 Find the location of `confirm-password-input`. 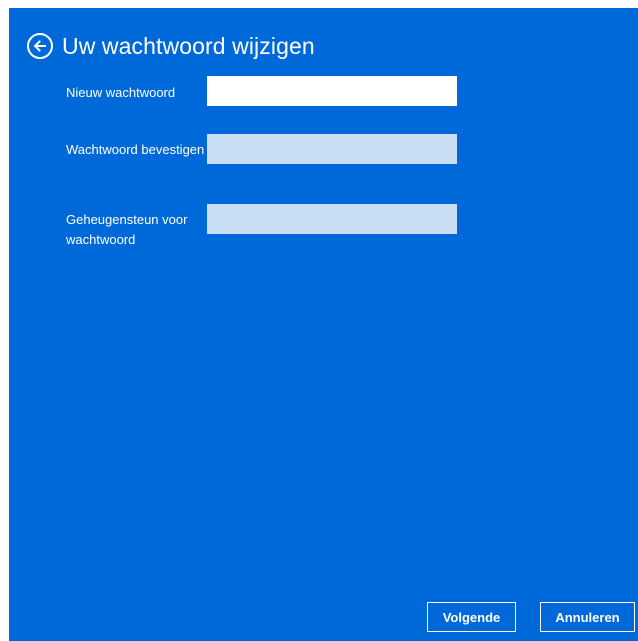

confirm-password-input is located at coordinates (332, 149).